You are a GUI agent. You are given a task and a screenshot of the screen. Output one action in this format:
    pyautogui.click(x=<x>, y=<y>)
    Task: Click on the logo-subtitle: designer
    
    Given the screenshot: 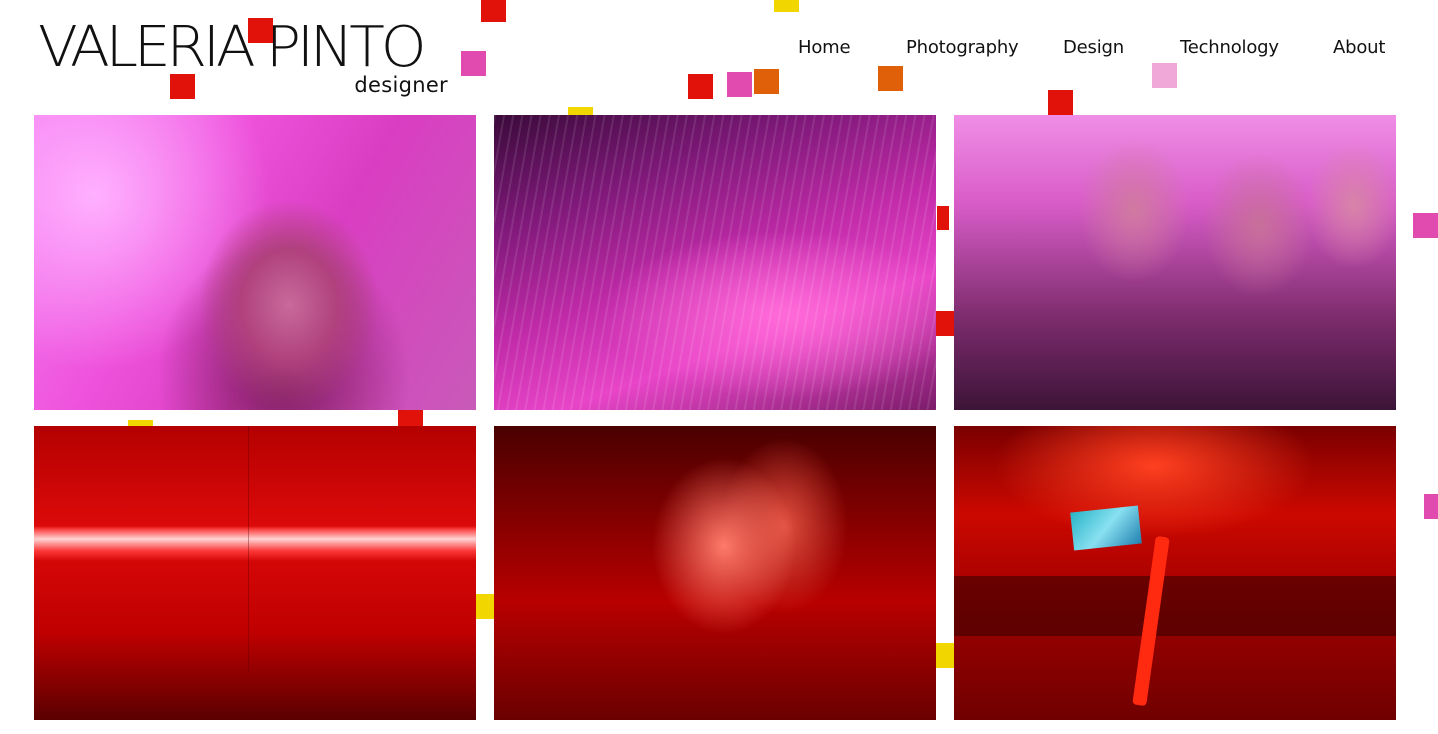 What is the action you would take?
    pyautogui.click(x=401, y=85)
    